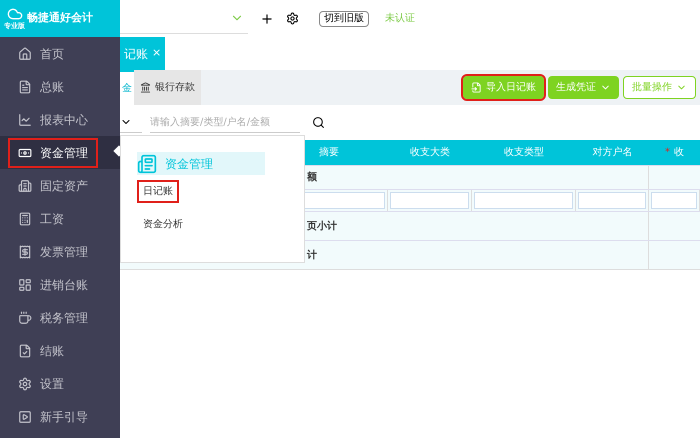 This screenshot has height=438, width=700. What do you see at coordinates (344, 18) in the screenshot?
I see `switch-version-button: 切到旧版` at bounding box center [344, 18].